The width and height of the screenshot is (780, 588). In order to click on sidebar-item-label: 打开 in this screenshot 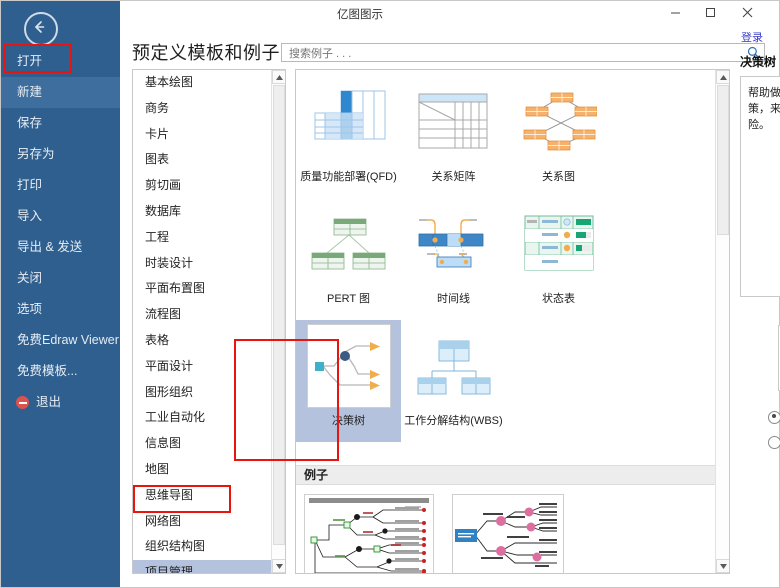, I will do `click(30, 61)`.